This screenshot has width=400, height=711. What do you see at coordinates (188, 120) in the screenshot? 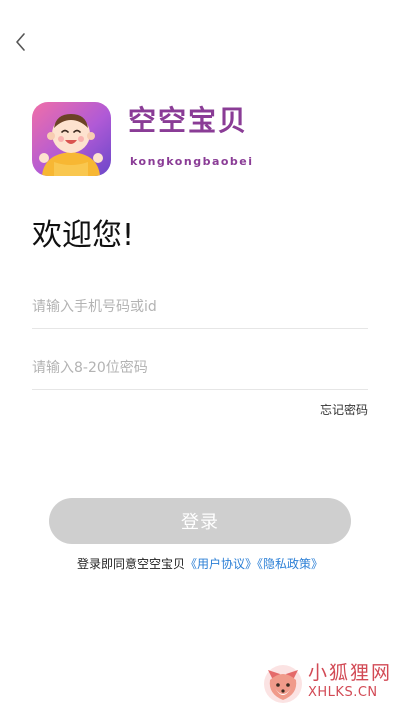
I see `brand-name: 空空宝贝` at bounding box center [188, 120].